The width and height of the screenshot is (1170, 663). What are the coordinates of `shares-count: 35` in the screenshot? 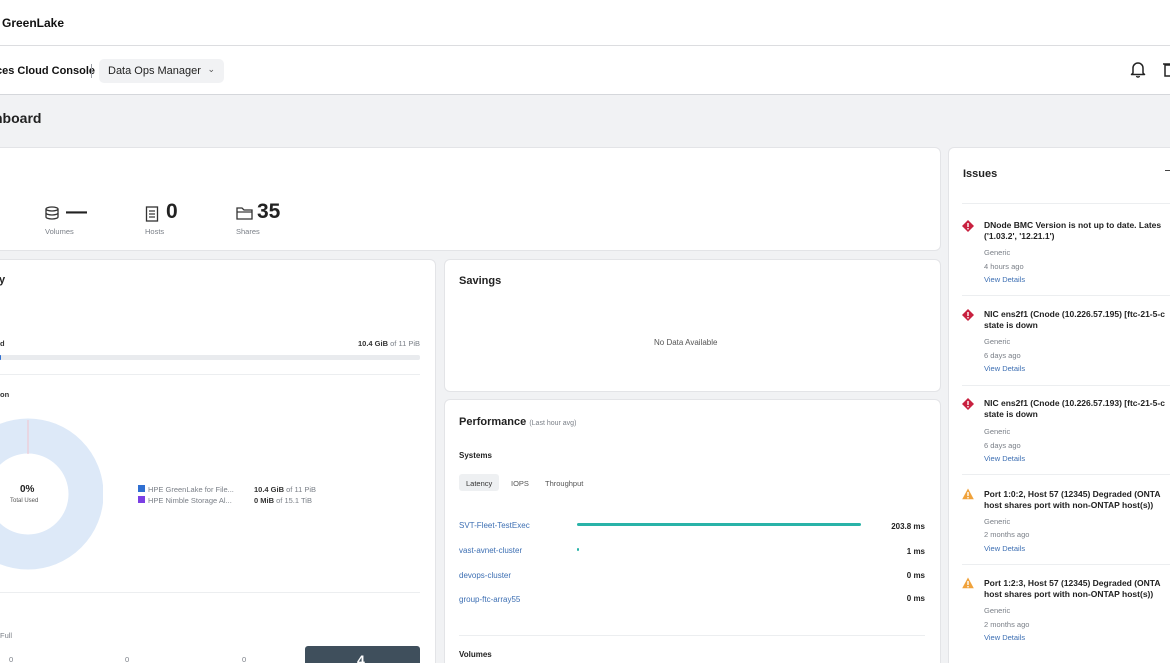 It's located at (269, 211).